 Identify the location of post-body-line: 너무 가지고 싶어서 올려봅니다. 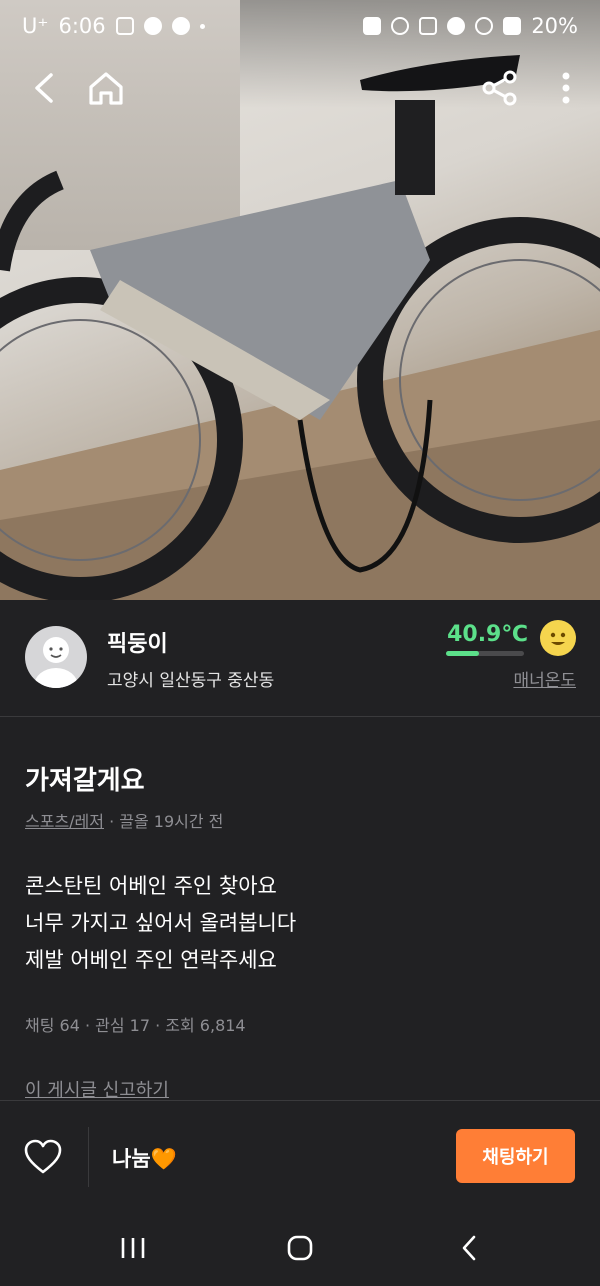
(161, 923).